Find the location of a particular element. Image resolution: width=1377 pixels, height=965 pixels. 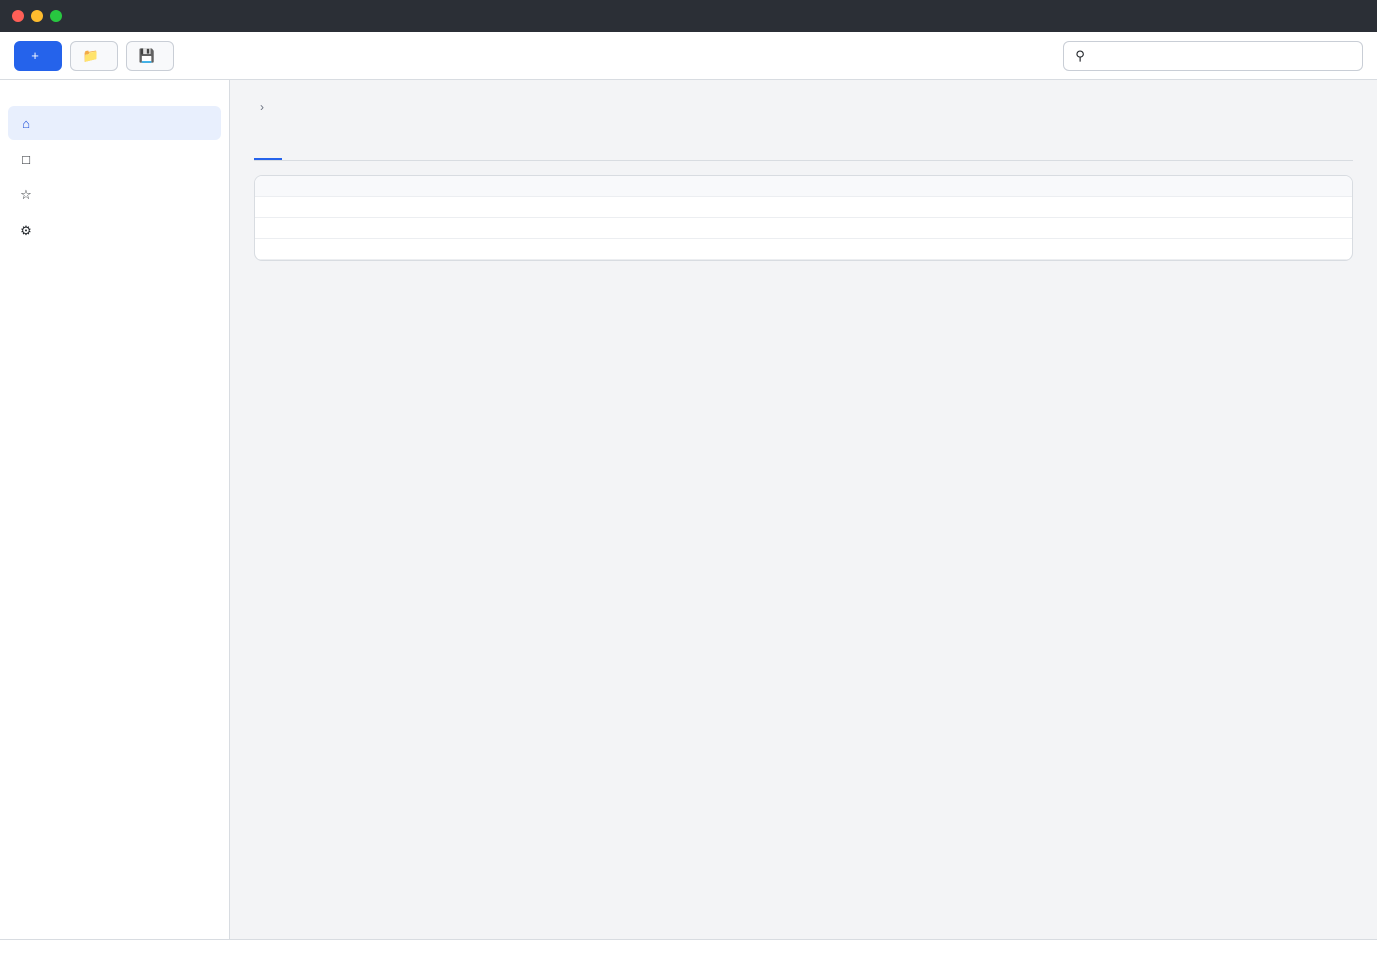

save-icon: 💾 is located at coordinates (147, 55).